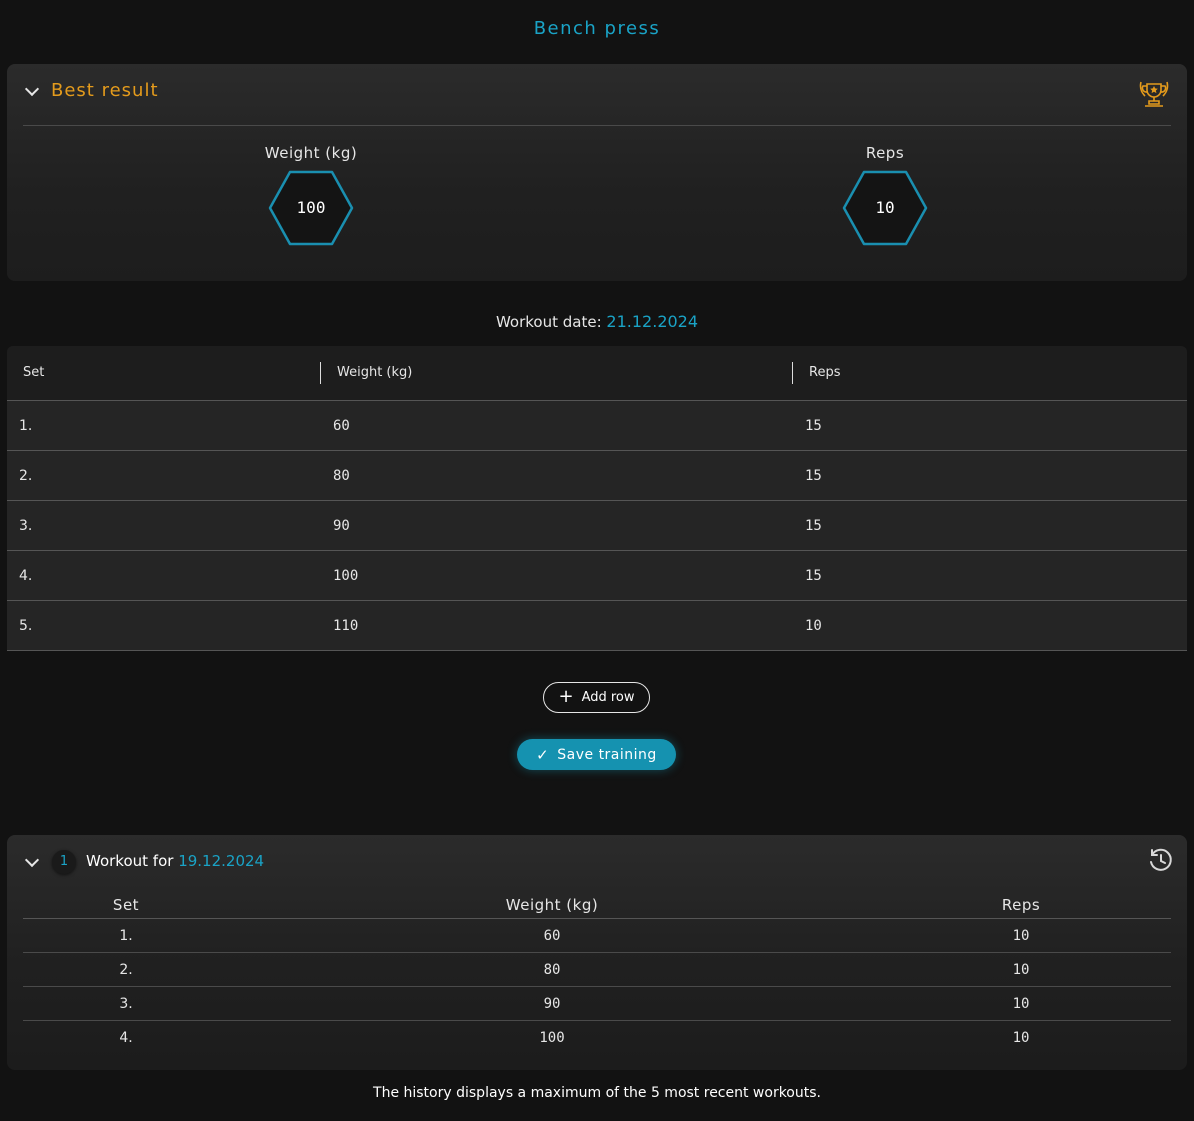 This screenshot has height=1121, width=1194. I want to click on history-weight-cell: 60, so click(552, 936).